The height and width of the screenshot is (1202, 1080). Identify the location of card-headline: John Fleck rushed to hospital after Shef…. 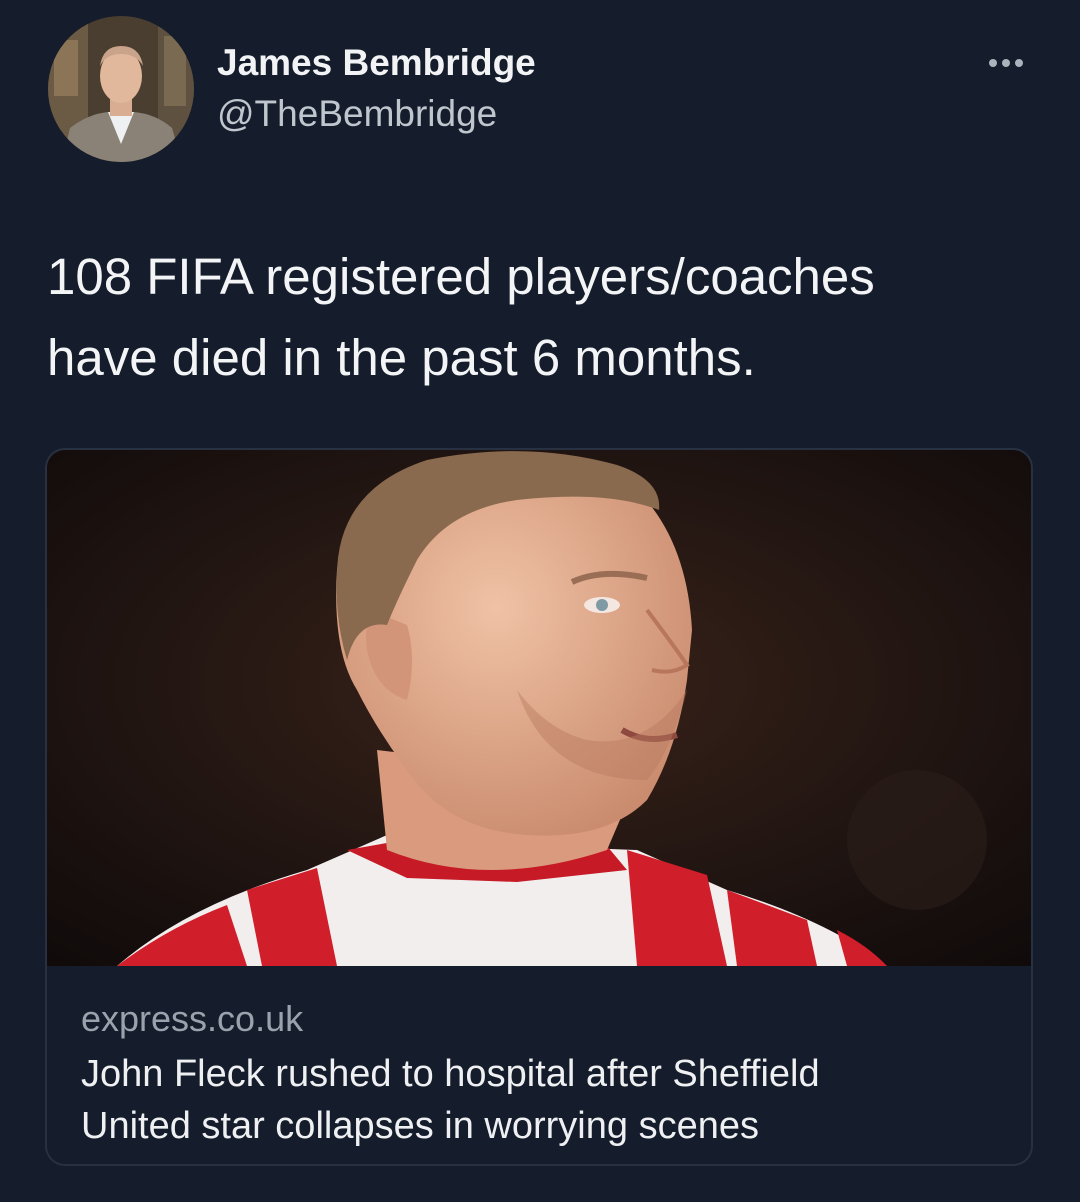
(541, 1100).